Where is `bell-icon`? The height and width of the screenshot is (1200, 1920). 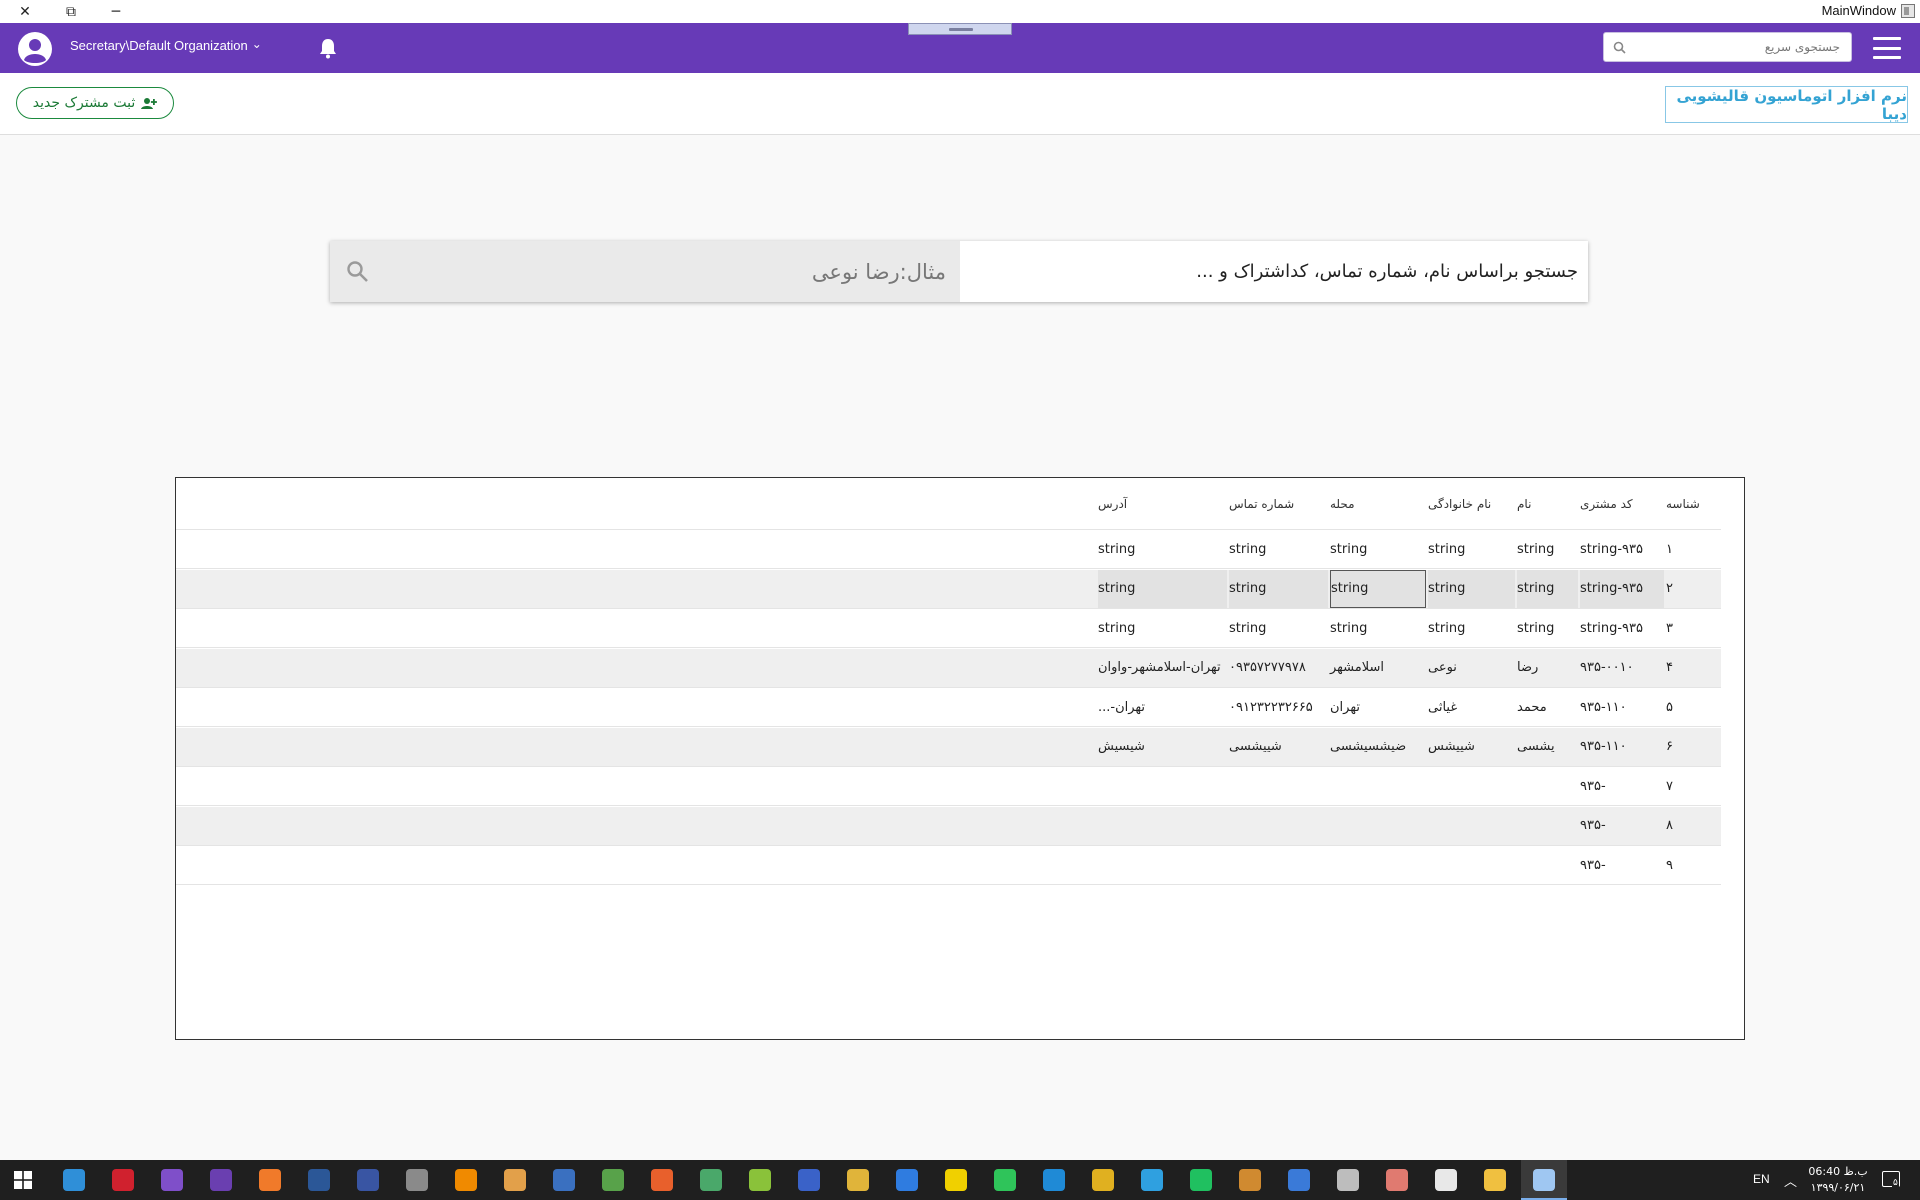
bell-icon is located at coordinates (328, 48).